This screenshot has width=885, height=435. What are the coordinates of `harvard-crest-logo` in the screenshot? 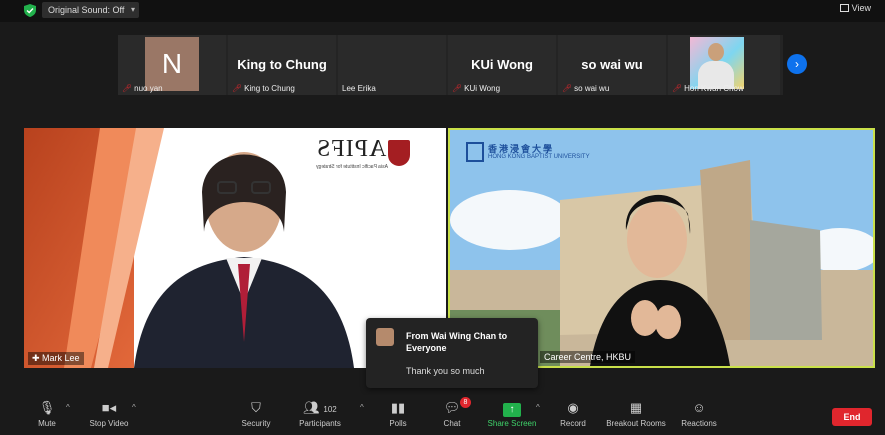 It's located at (399, 153).